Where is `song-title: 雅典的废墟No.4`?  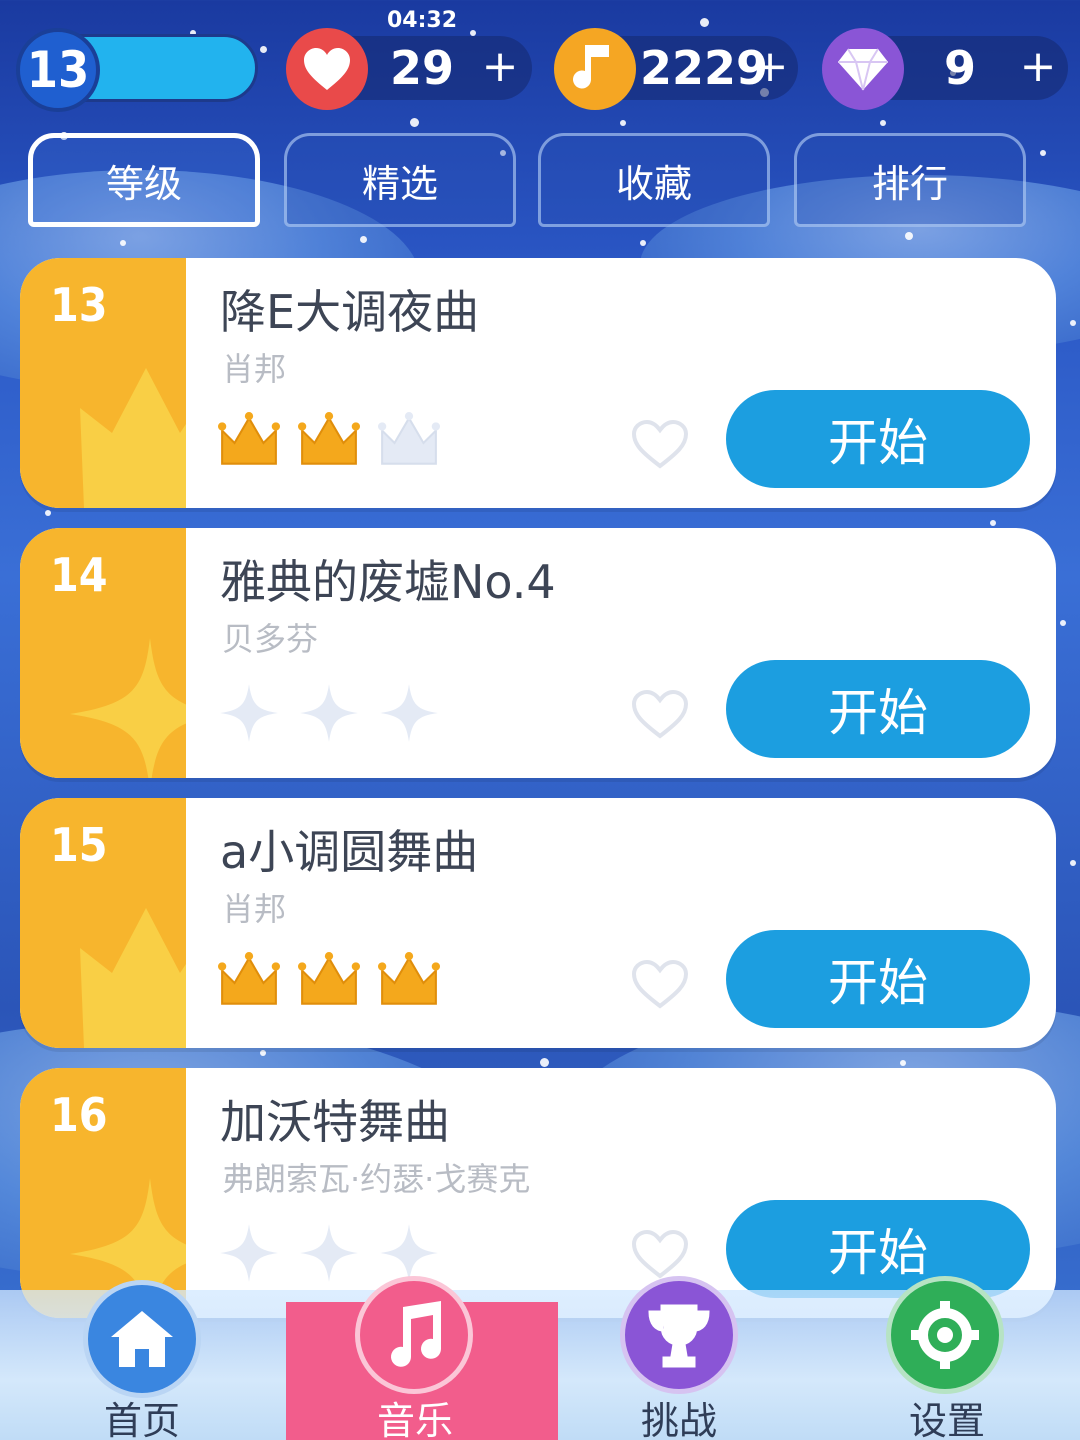 song-title: 雅典的废墟No.4 is located at coordinates (388, 582).